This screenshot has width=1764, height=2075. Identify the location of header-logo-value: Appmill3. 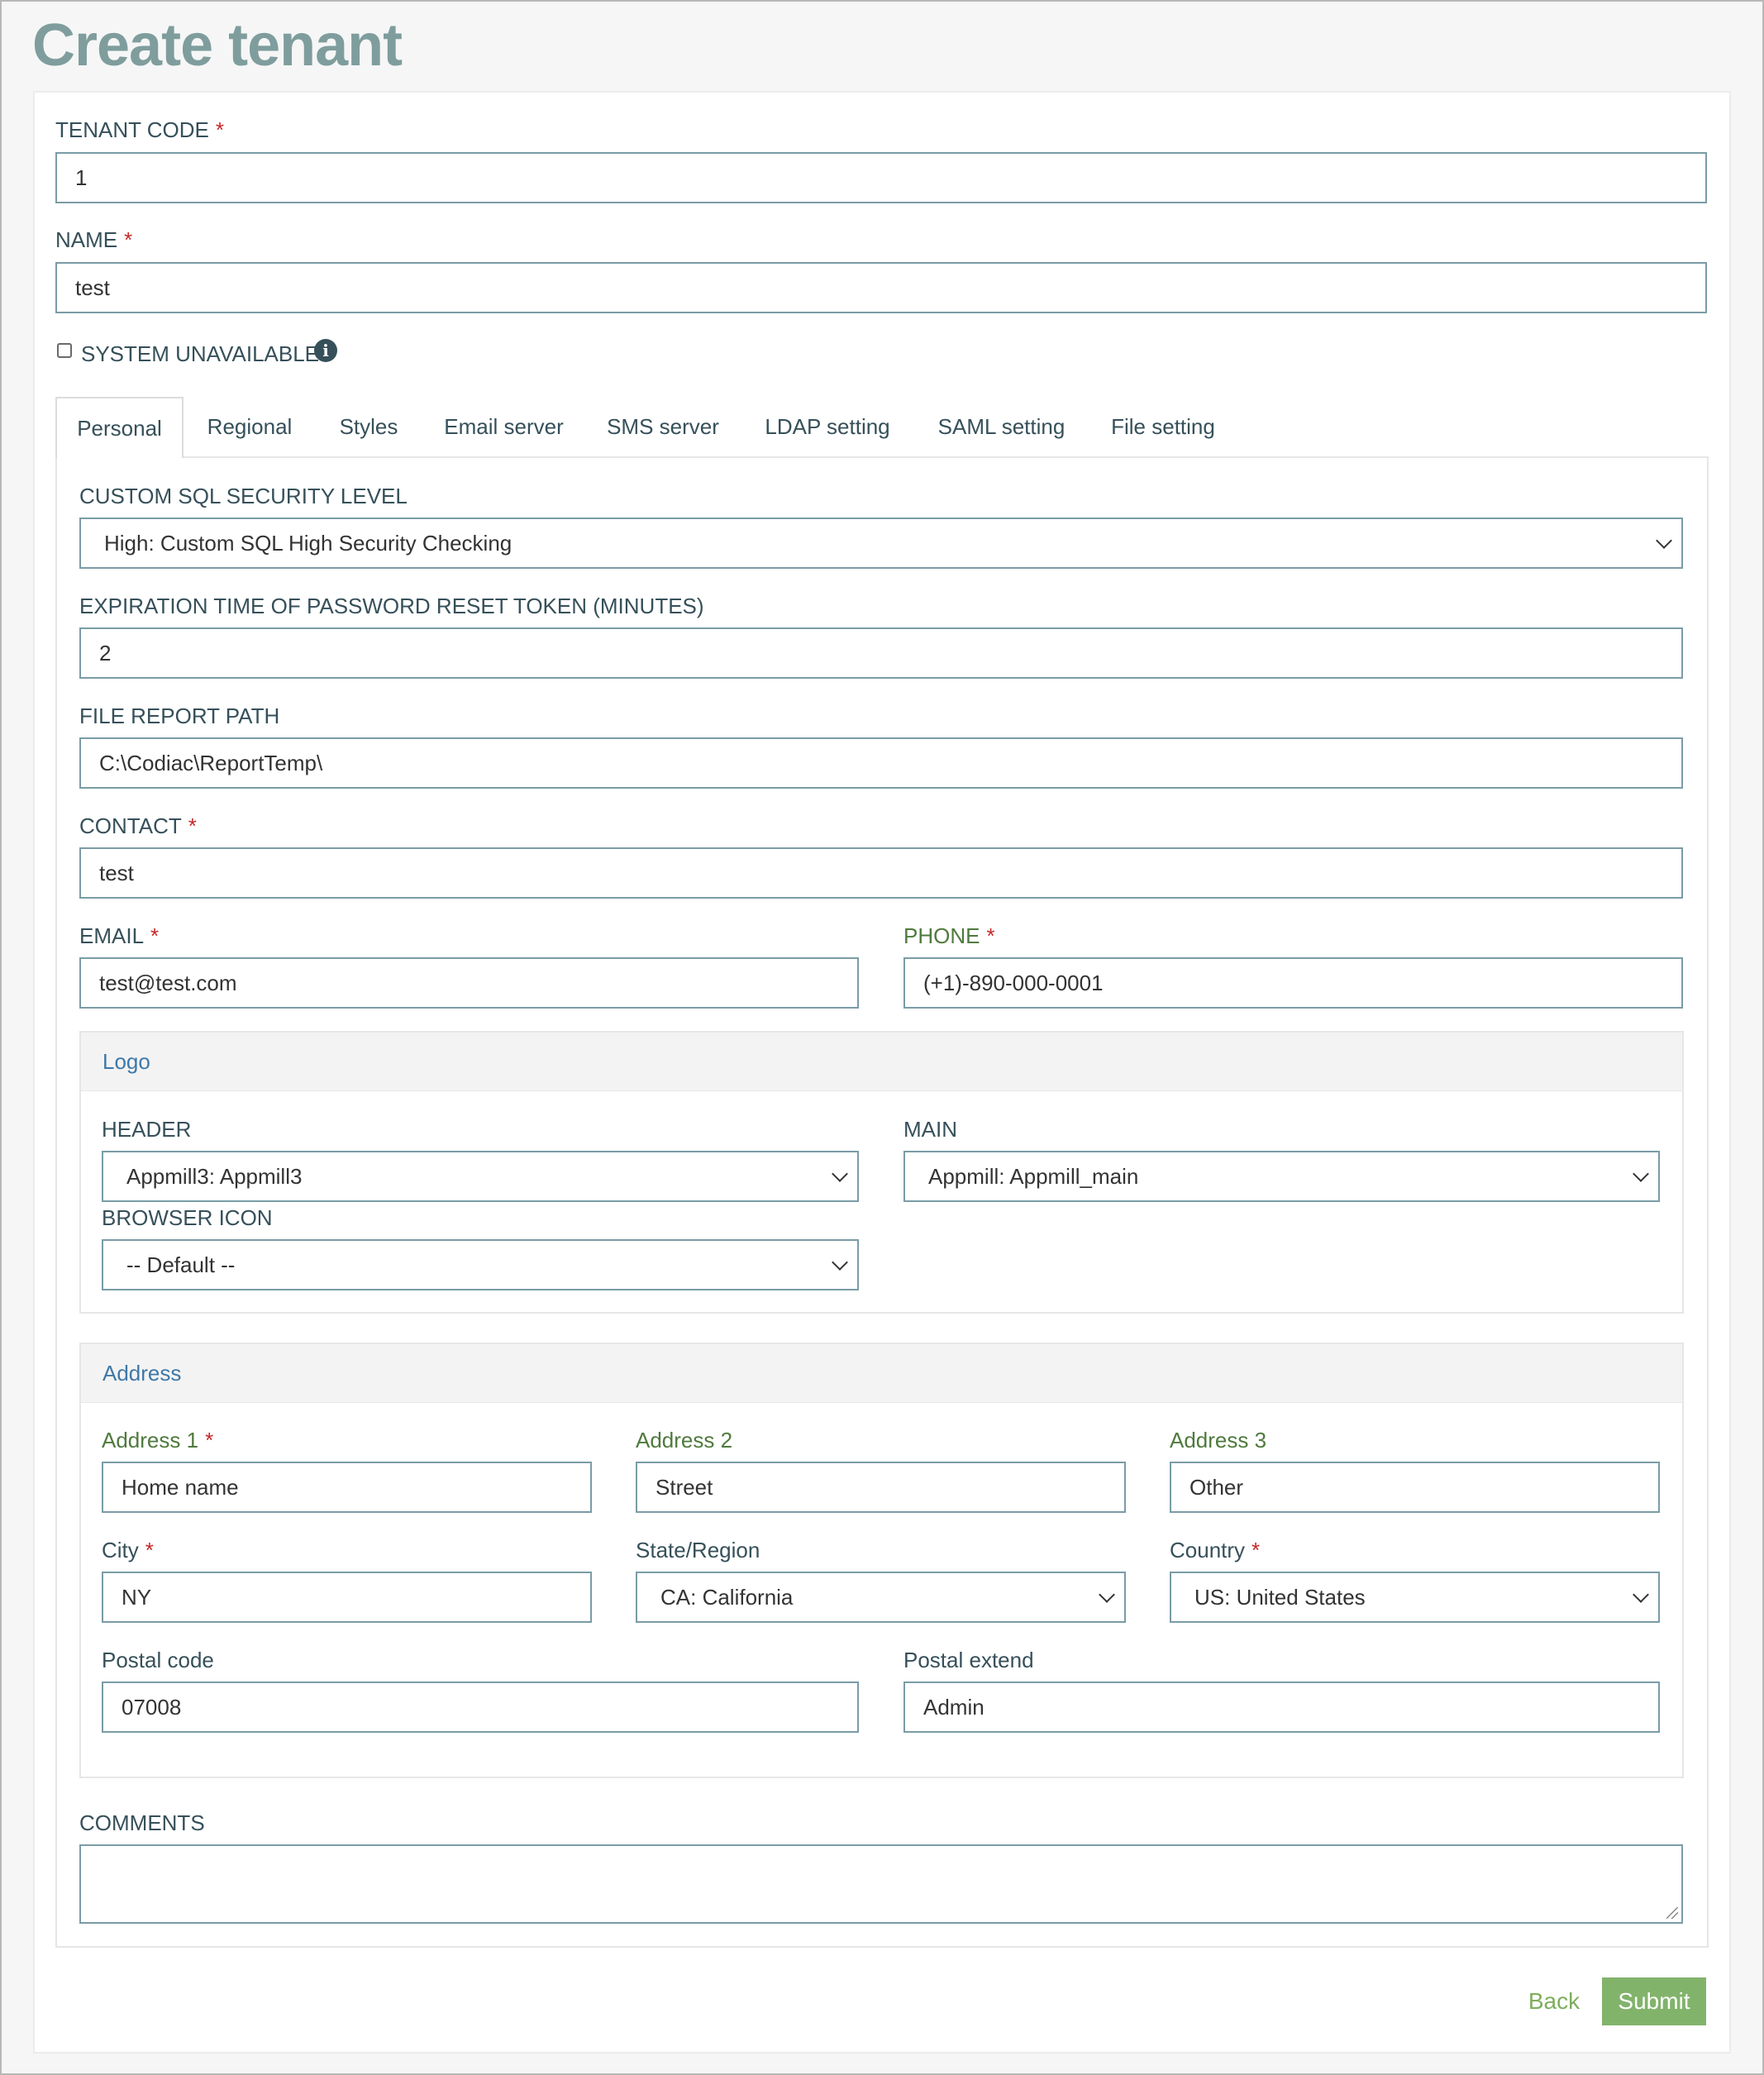
(214, 1176).